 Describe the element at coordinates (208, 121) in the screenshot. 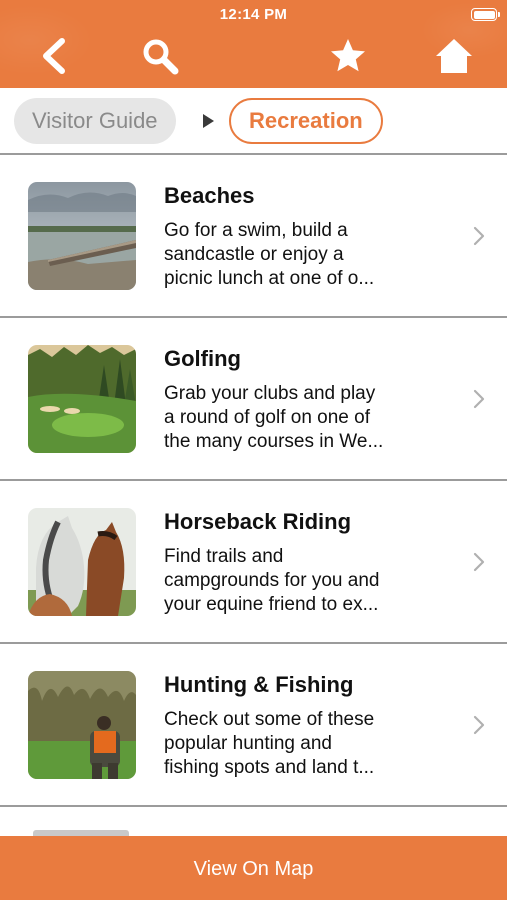

I see `breadcrumb-separator-icon` at that location.